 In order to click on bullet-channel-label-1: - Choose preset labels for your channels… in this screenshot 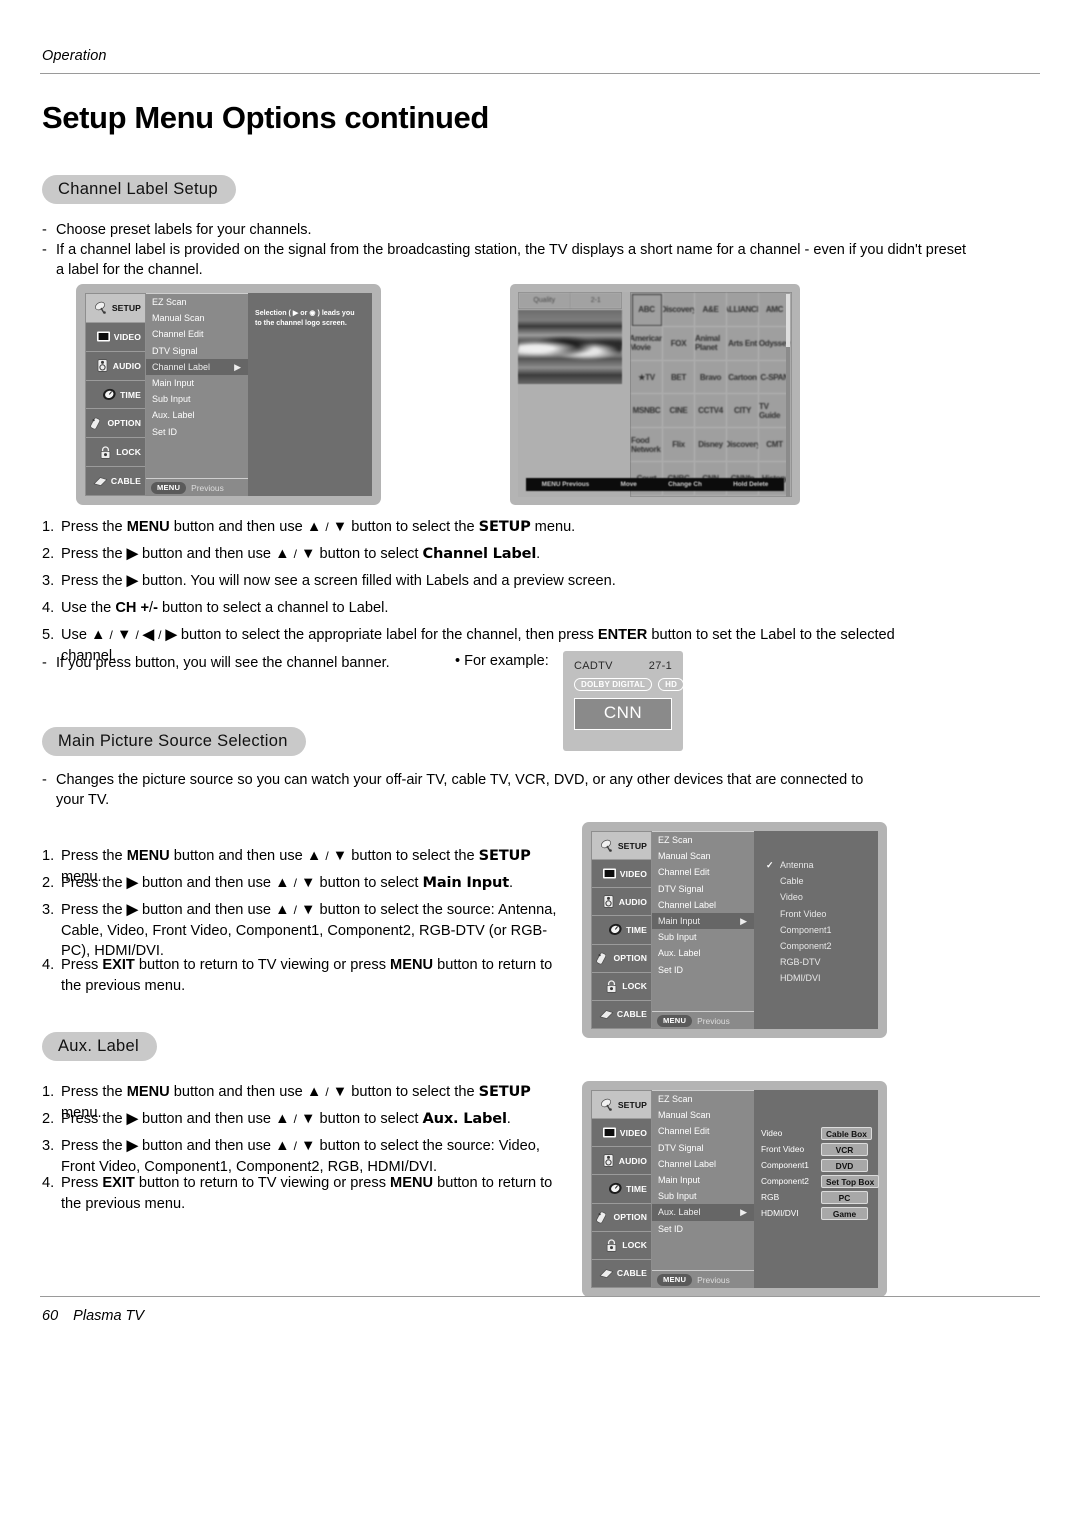, I will do `click(507, 230)`.